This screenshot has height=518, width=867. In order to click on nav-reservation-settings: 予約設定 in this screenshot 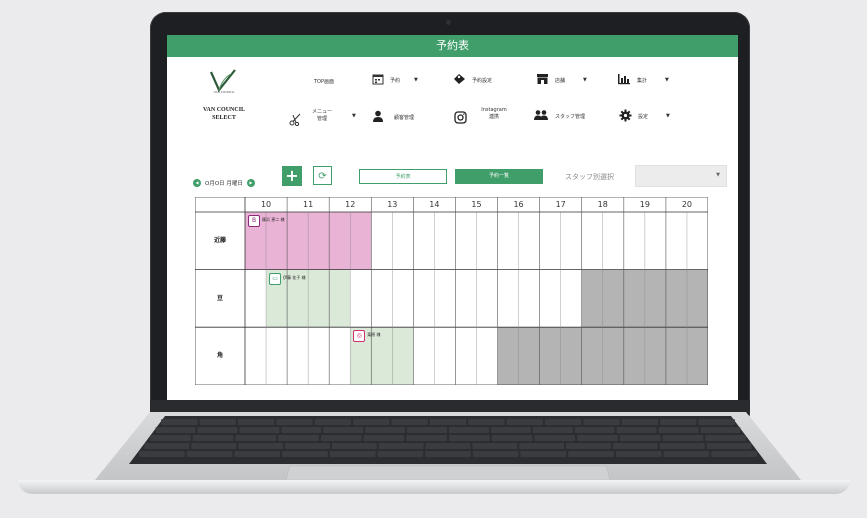, I will do `click(472, 80)`.